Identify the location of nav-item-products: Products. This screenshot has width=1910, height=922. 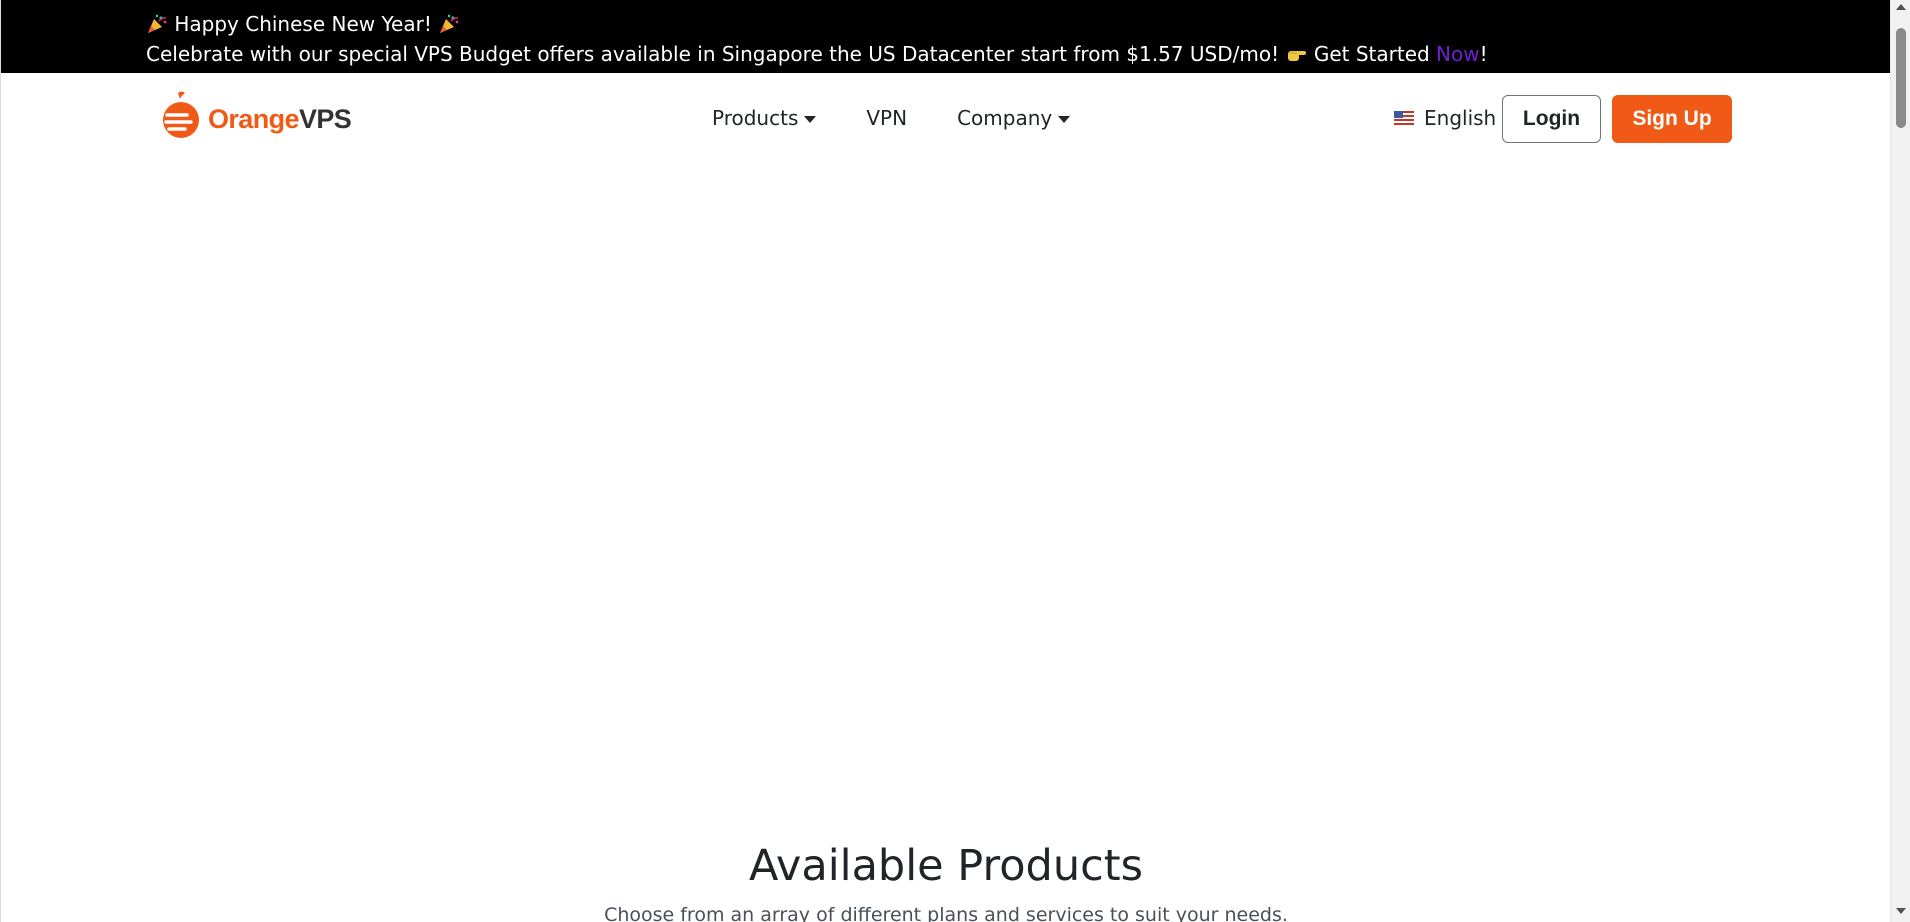
(764, 118).